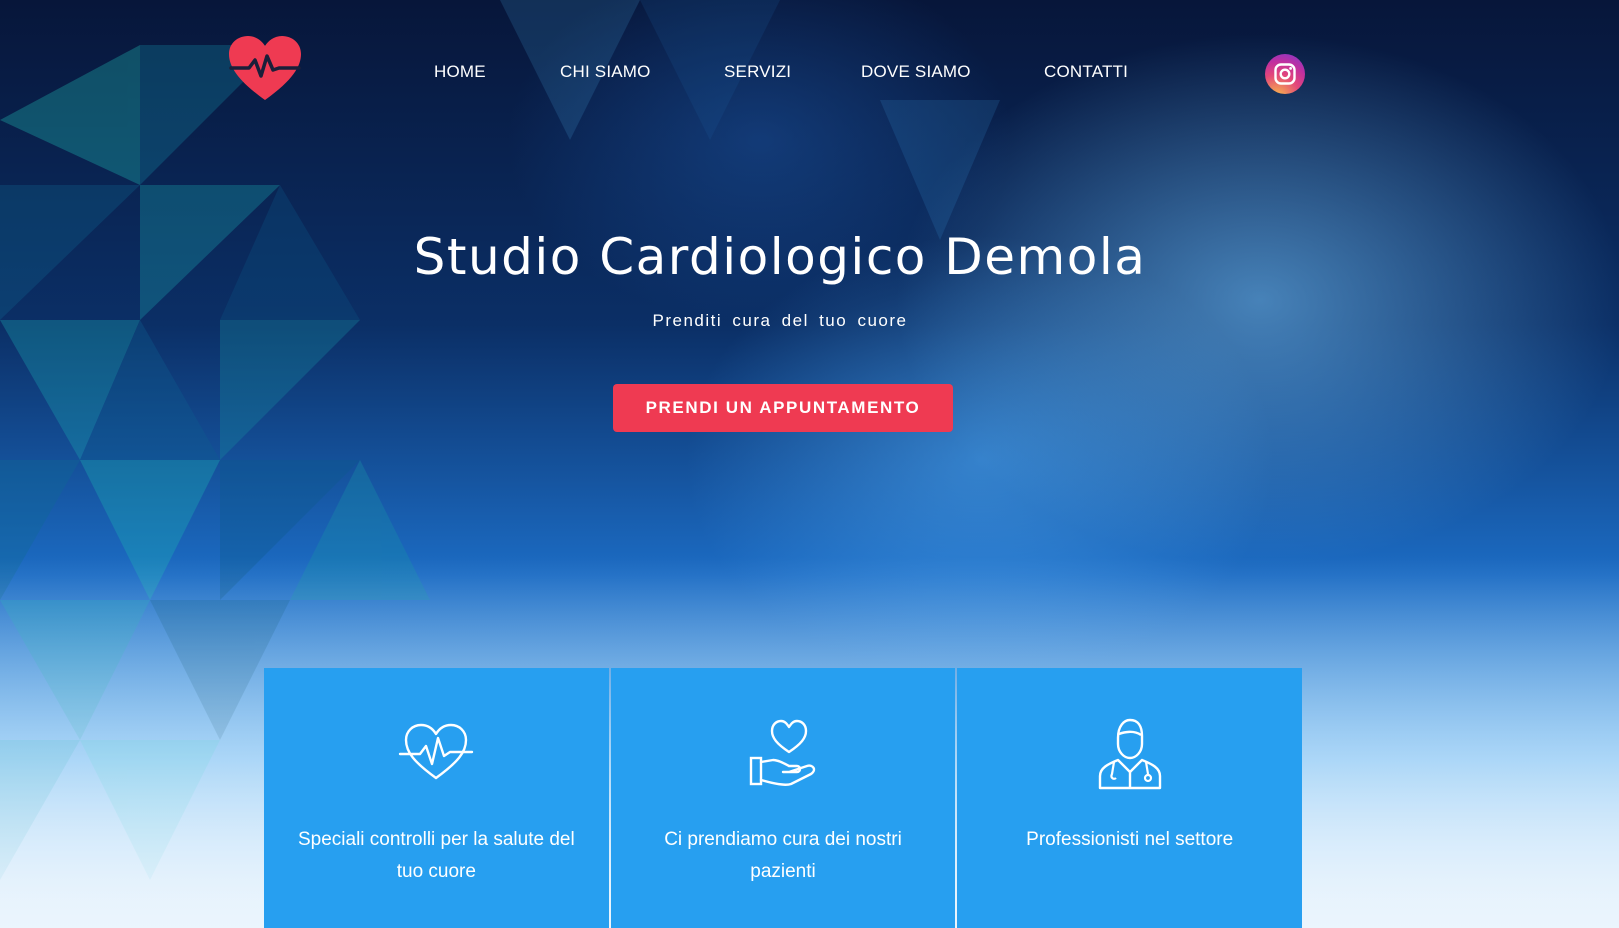 The width and height of the screenshot is (1619, 928). Describe the element at coordinates (1285, 74) in the screenshot. I see `instagram-icon` at that location.